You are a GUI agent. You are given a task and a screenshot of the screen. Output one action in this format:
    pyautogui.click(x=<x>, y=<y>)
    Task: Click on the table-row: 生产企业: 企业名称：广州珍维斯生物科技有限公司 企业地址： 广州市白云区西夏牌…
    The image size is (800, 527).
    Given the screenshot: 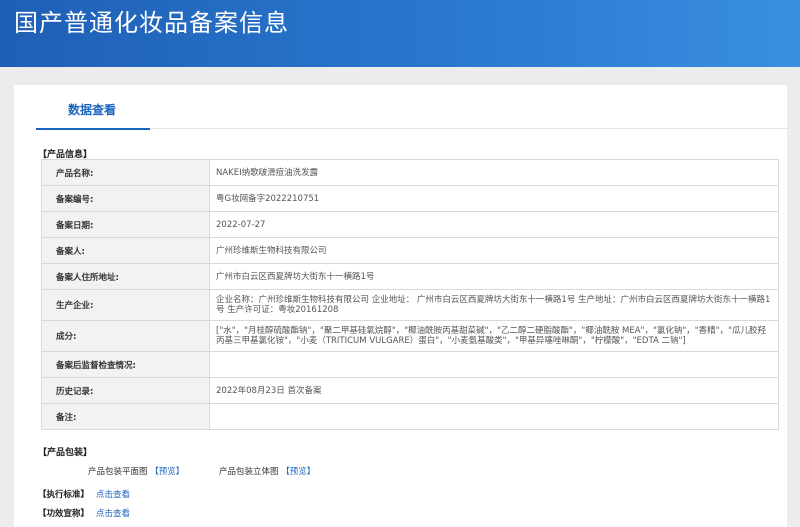 What is the action you would take?
    pyautogui.click(x=410, y=305)
    